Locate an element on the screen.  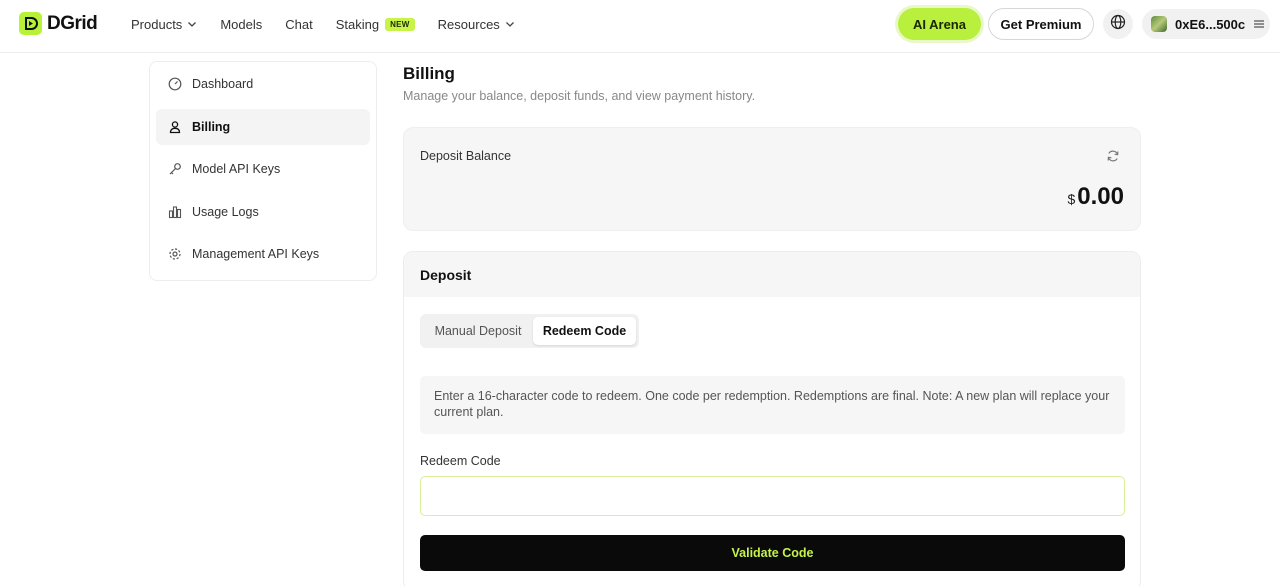
sidebar-item-usage-logs: Usage Logs is located at coordinates (263, 212).